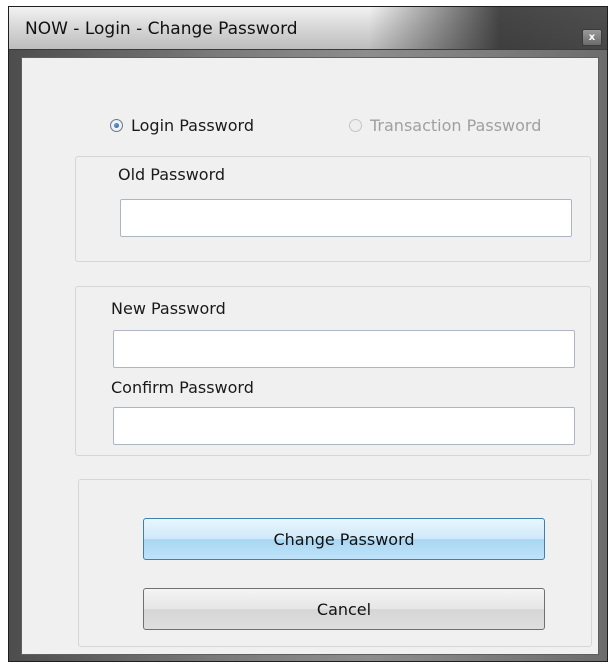 This screenshot has width=613, height=669. I want to click on old-password-label: Old Password, so click(172, 174).